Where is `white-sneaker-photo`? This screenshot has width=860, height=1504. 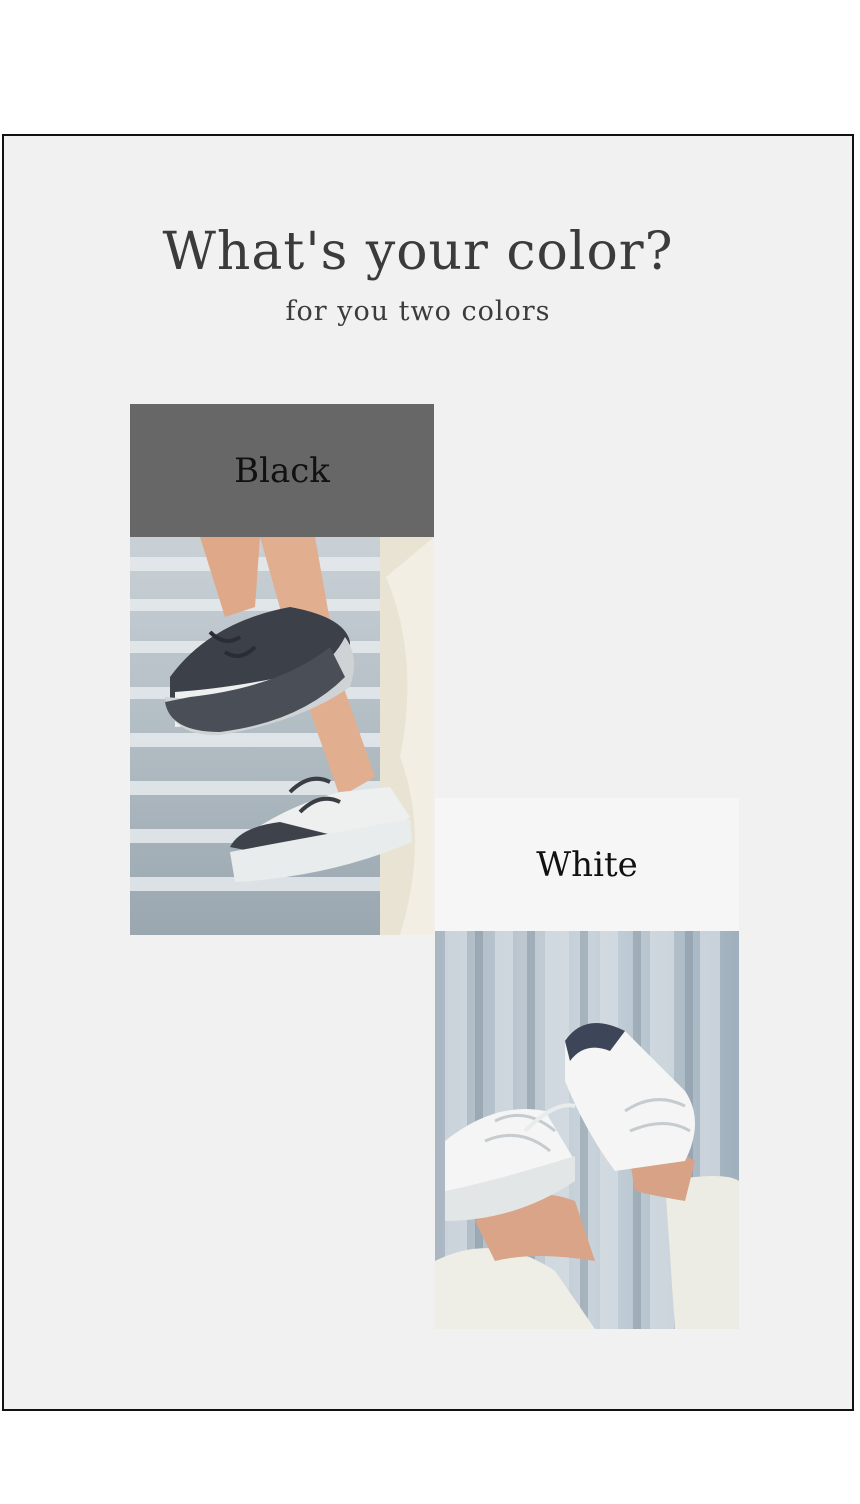 white-sneaker-photo is located at coordinates (587, 1130).